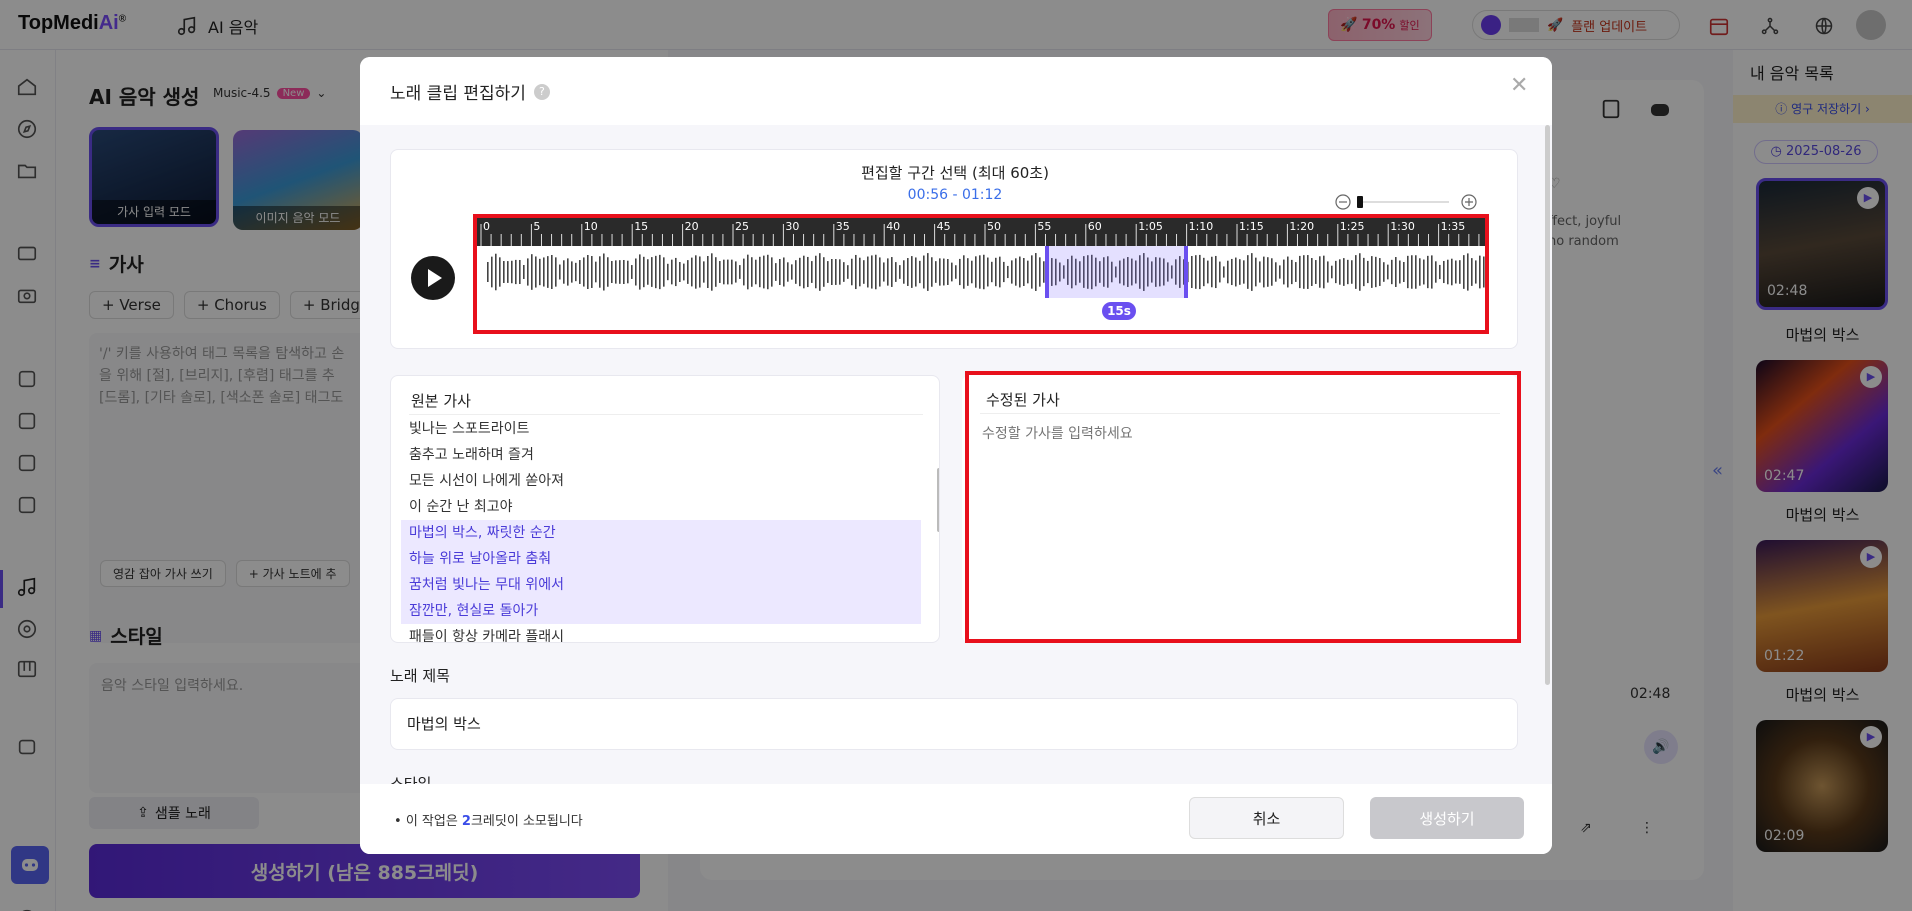 The image size is (1912, 911). I want to click on modal-title-text: 노래 클립 편집하기, so click(458, 94).